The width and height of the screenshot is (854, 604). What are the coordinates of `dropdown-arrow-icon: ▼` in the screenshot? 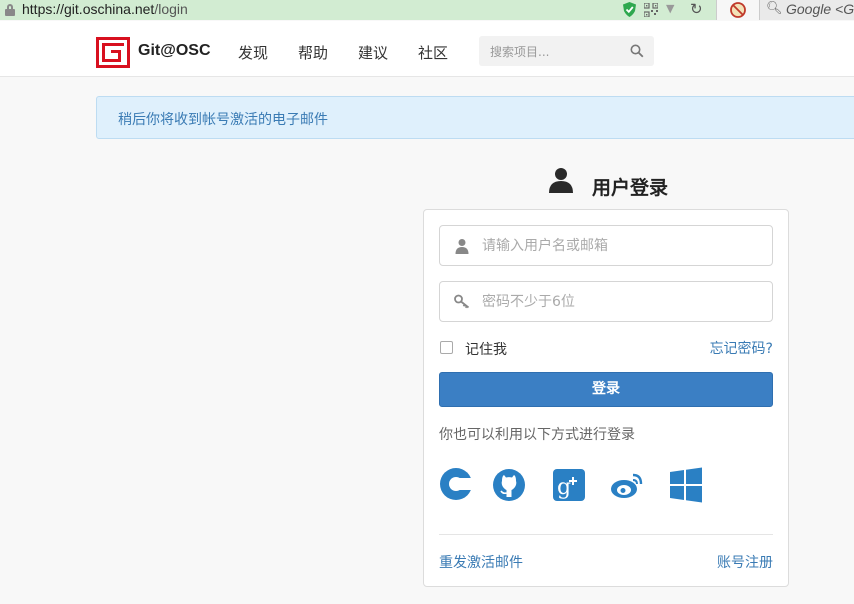 It's located at (670, 8).